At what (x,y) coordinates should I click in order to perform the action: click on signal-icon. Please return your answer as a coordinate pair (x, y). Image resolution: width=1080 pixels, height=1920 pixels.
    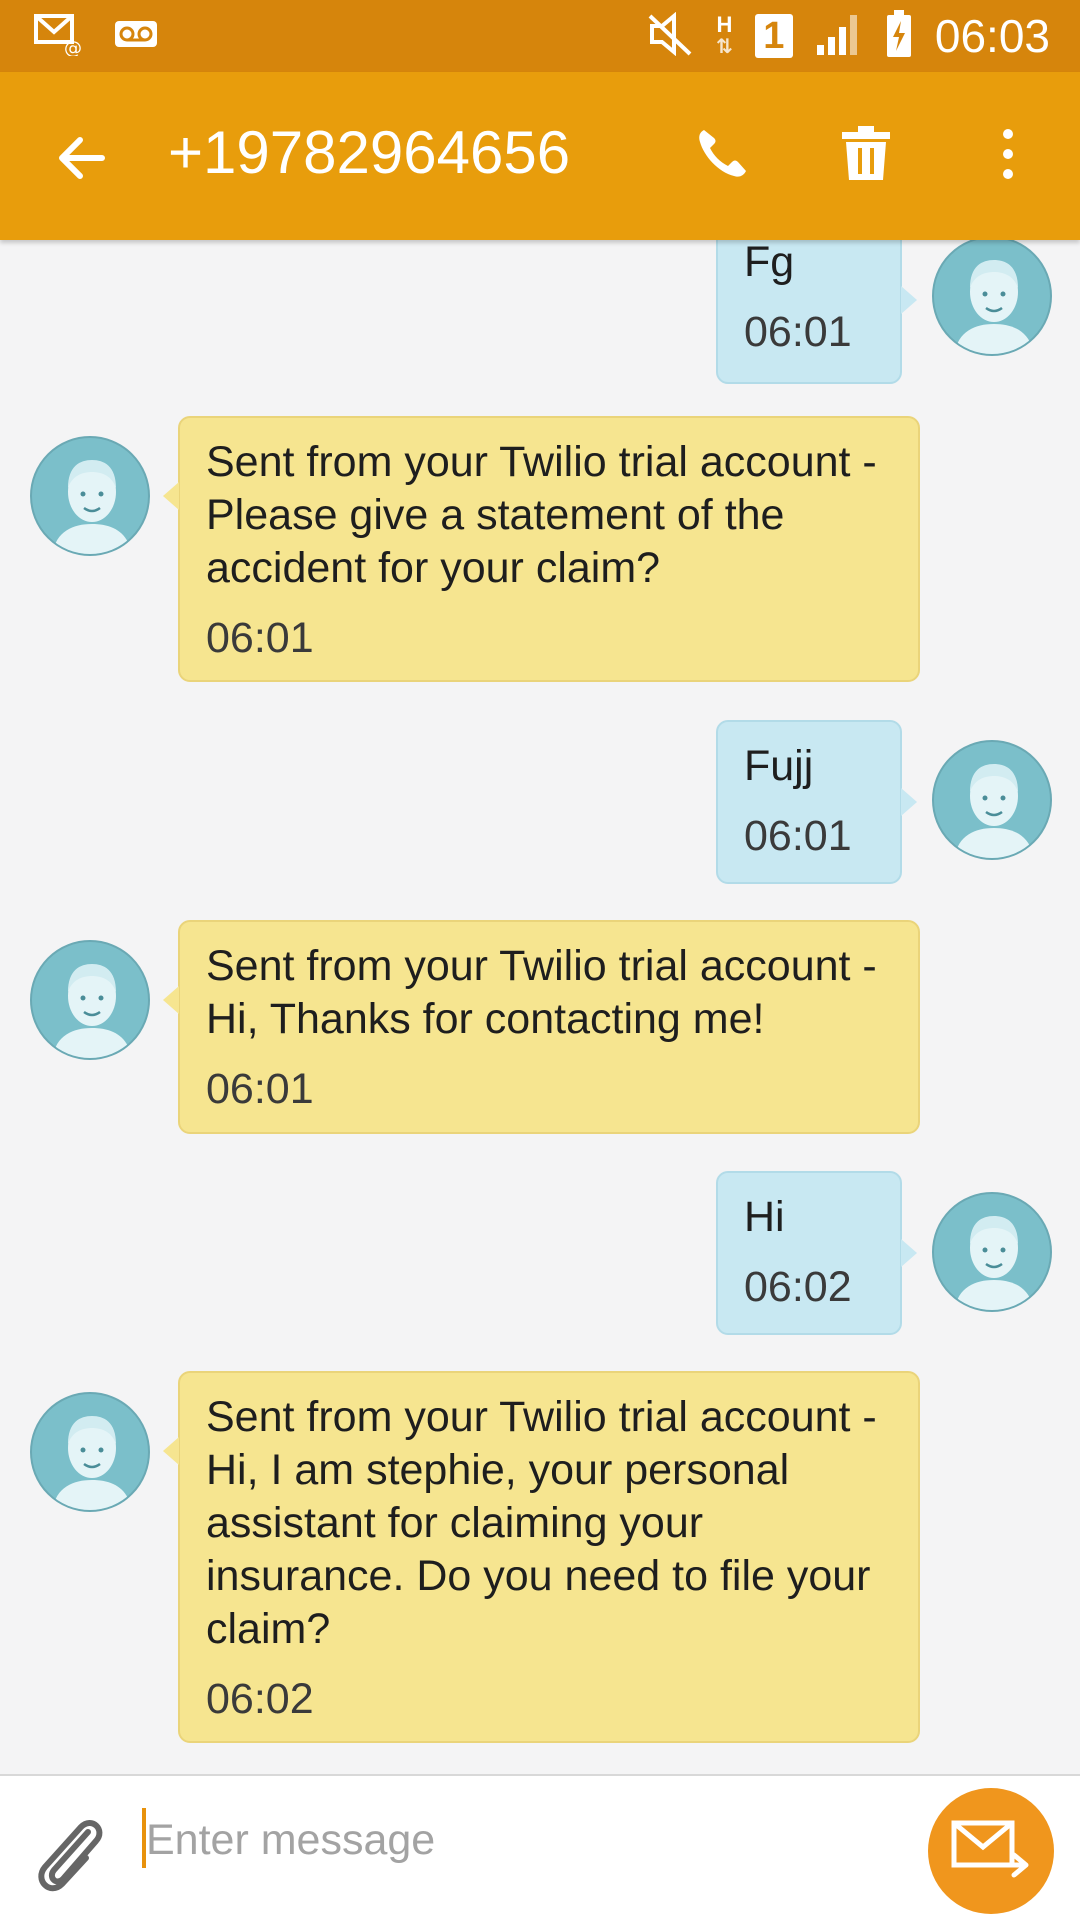
    Looking at the image, I should click on (839, 36).